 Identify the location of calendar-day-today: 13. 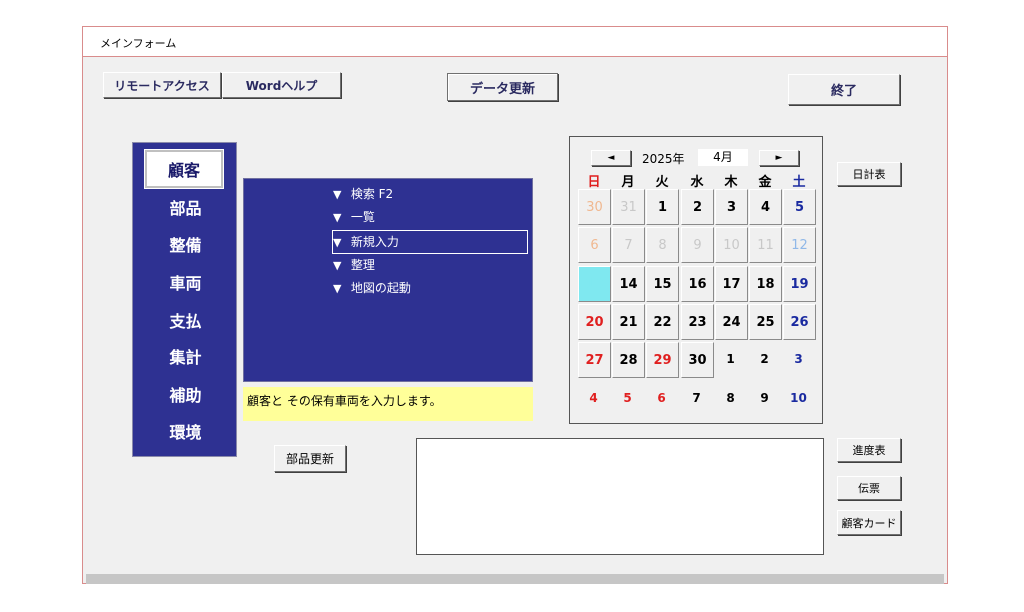
(594, 284).